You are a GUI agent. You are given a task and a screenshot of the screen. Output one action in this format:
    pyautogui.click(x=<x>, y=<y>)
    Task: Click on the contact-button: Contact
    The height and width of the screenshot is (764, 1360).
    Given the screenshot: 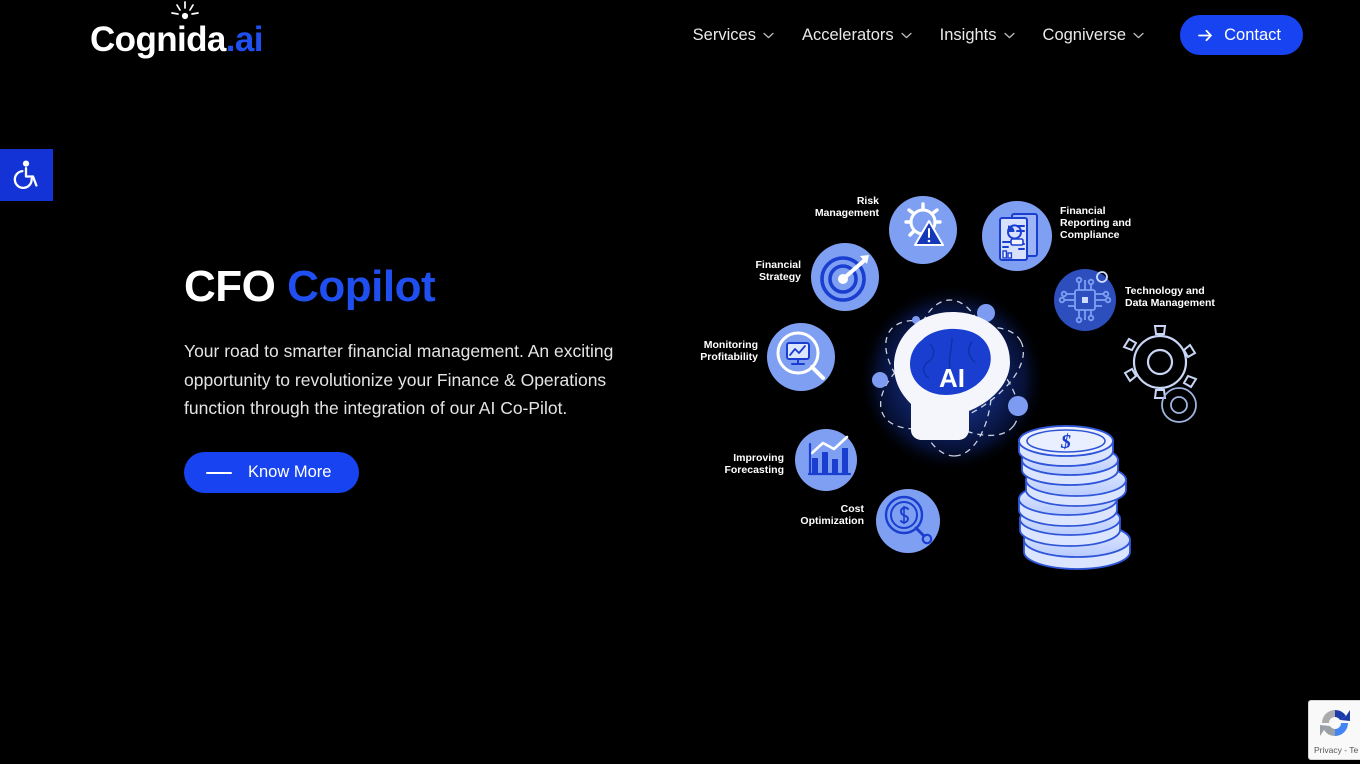 What is the action you would take?
    pyautogui.click(x=1241, y=35)
    